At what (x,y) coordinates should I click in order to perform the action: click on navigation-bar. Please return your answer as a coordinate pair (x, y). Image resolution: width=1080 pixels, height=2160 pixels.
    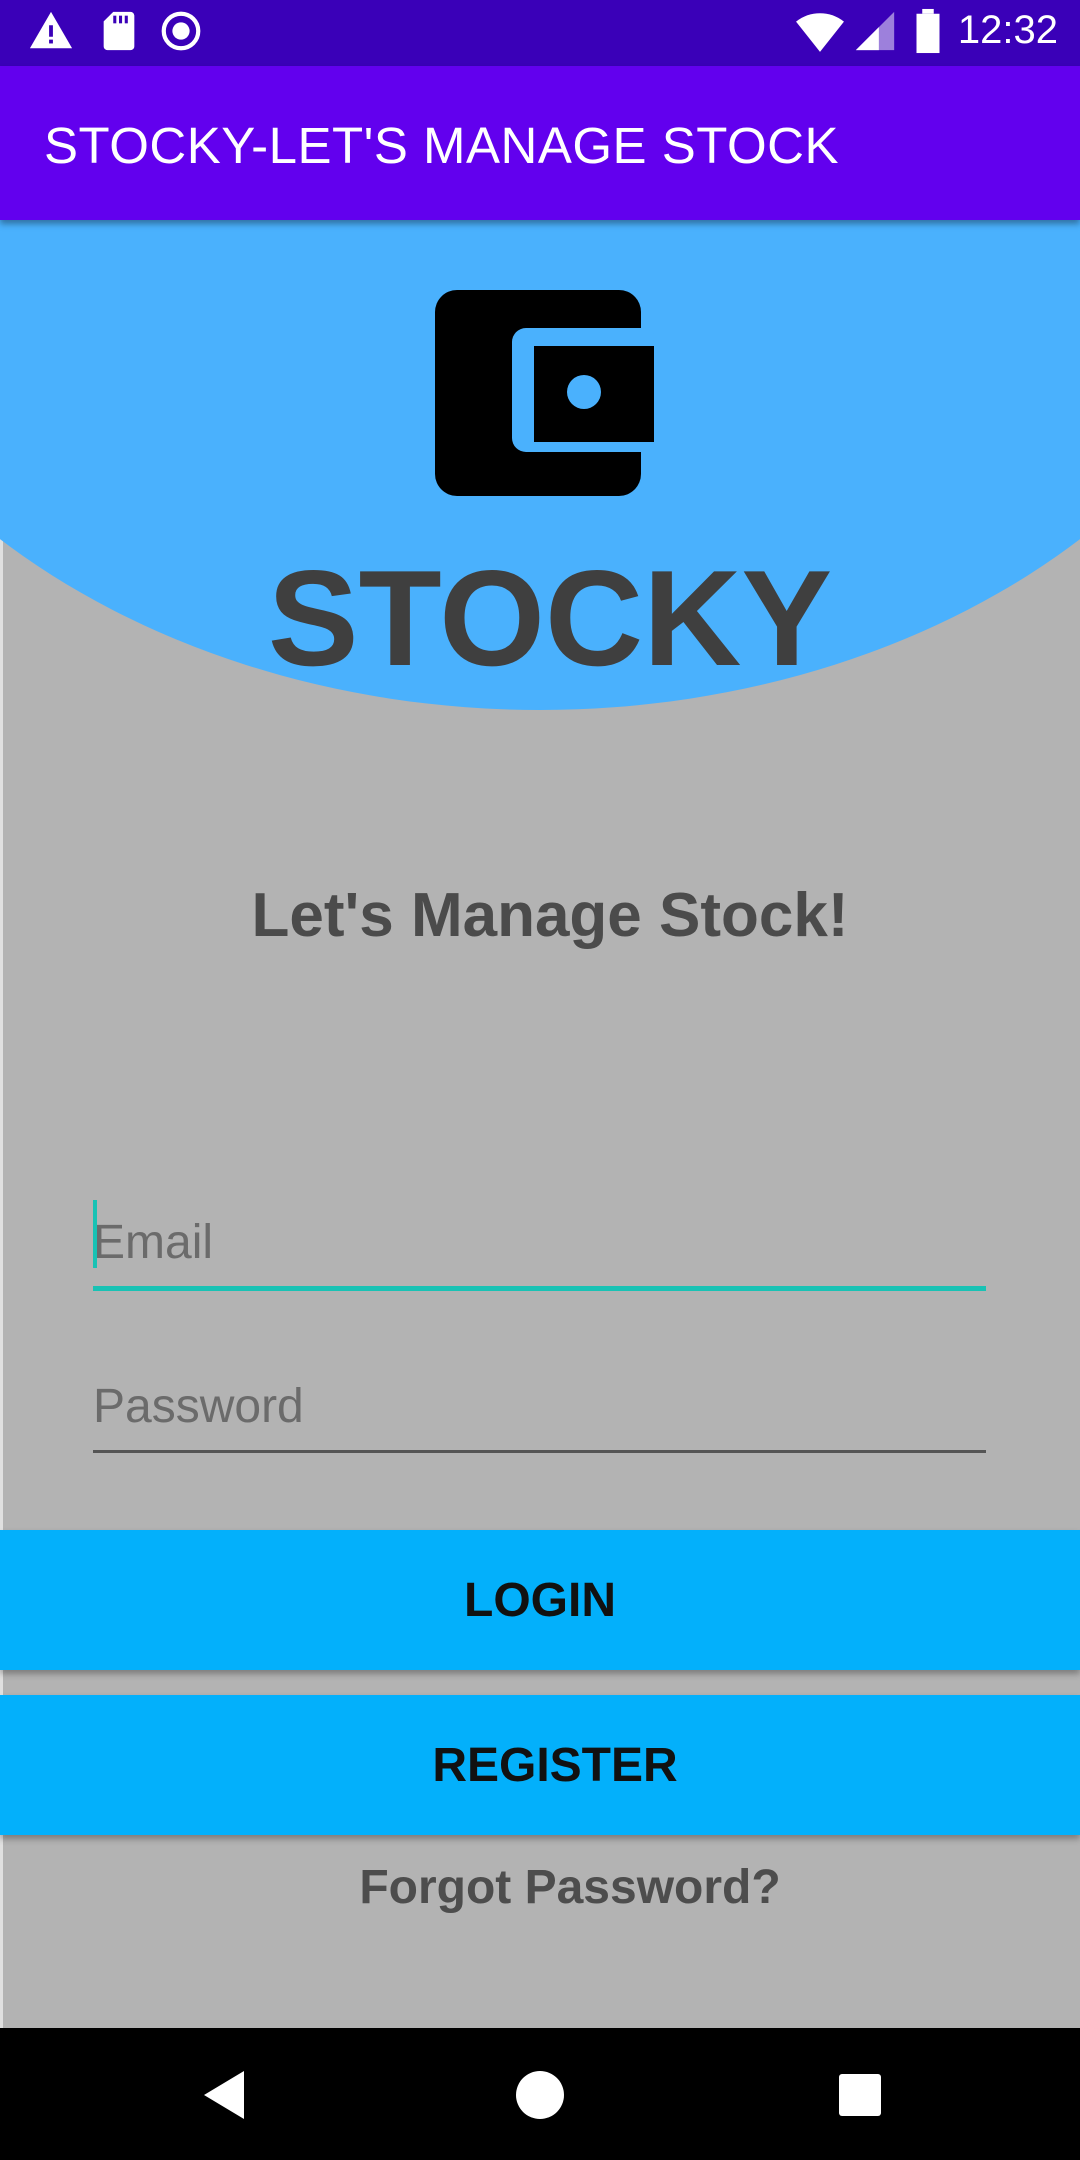
    Looking at the image, I should click on (540, 2094).